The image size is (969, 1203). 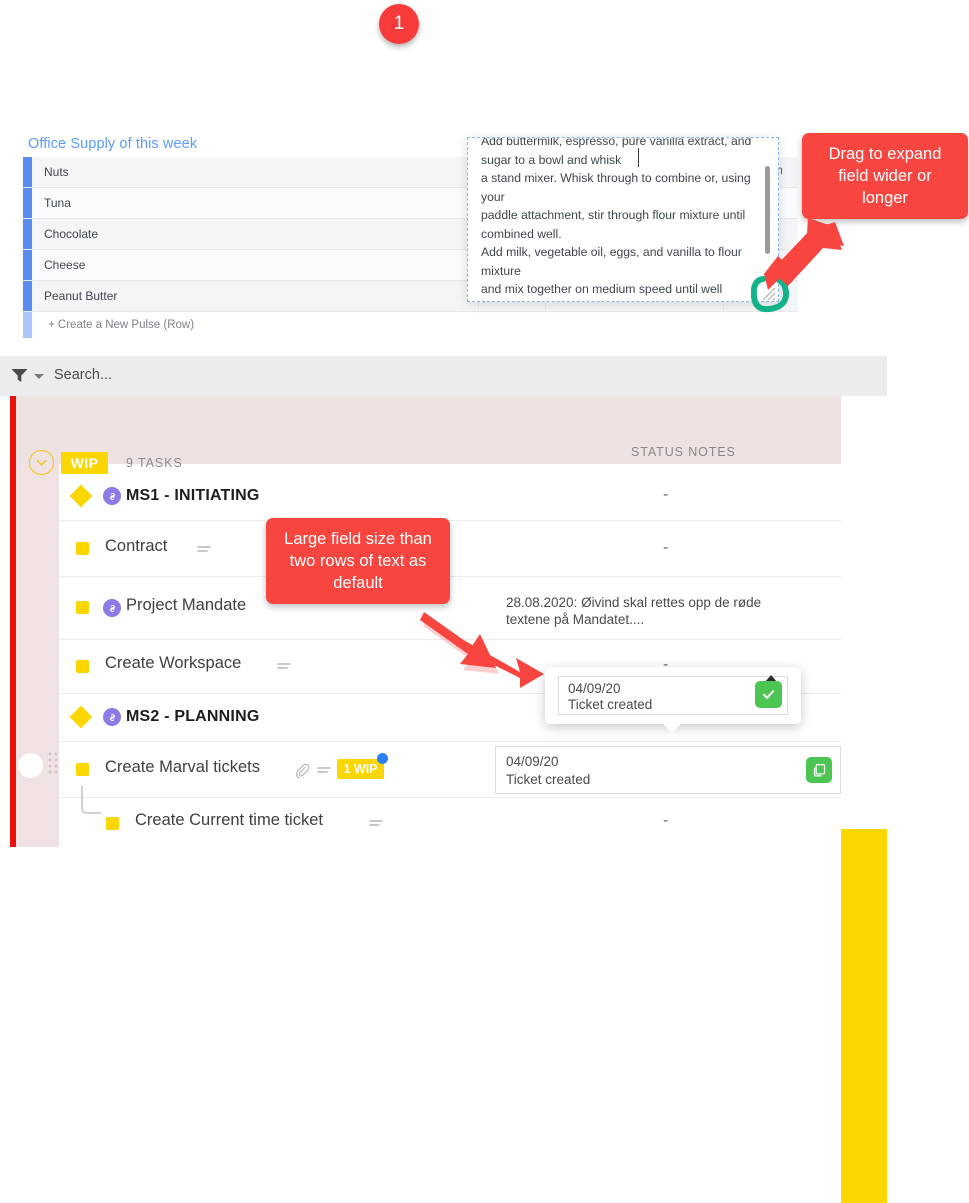 I want to click on table-row: MS1 - INITIATING -, so click(x=450, y=497).